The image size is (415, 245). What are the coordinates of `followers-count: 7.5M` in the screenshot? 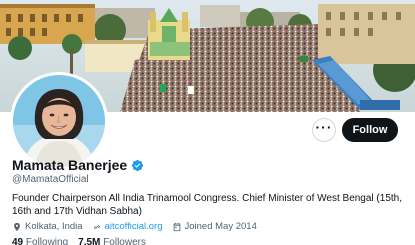 It's located at (89, 241).